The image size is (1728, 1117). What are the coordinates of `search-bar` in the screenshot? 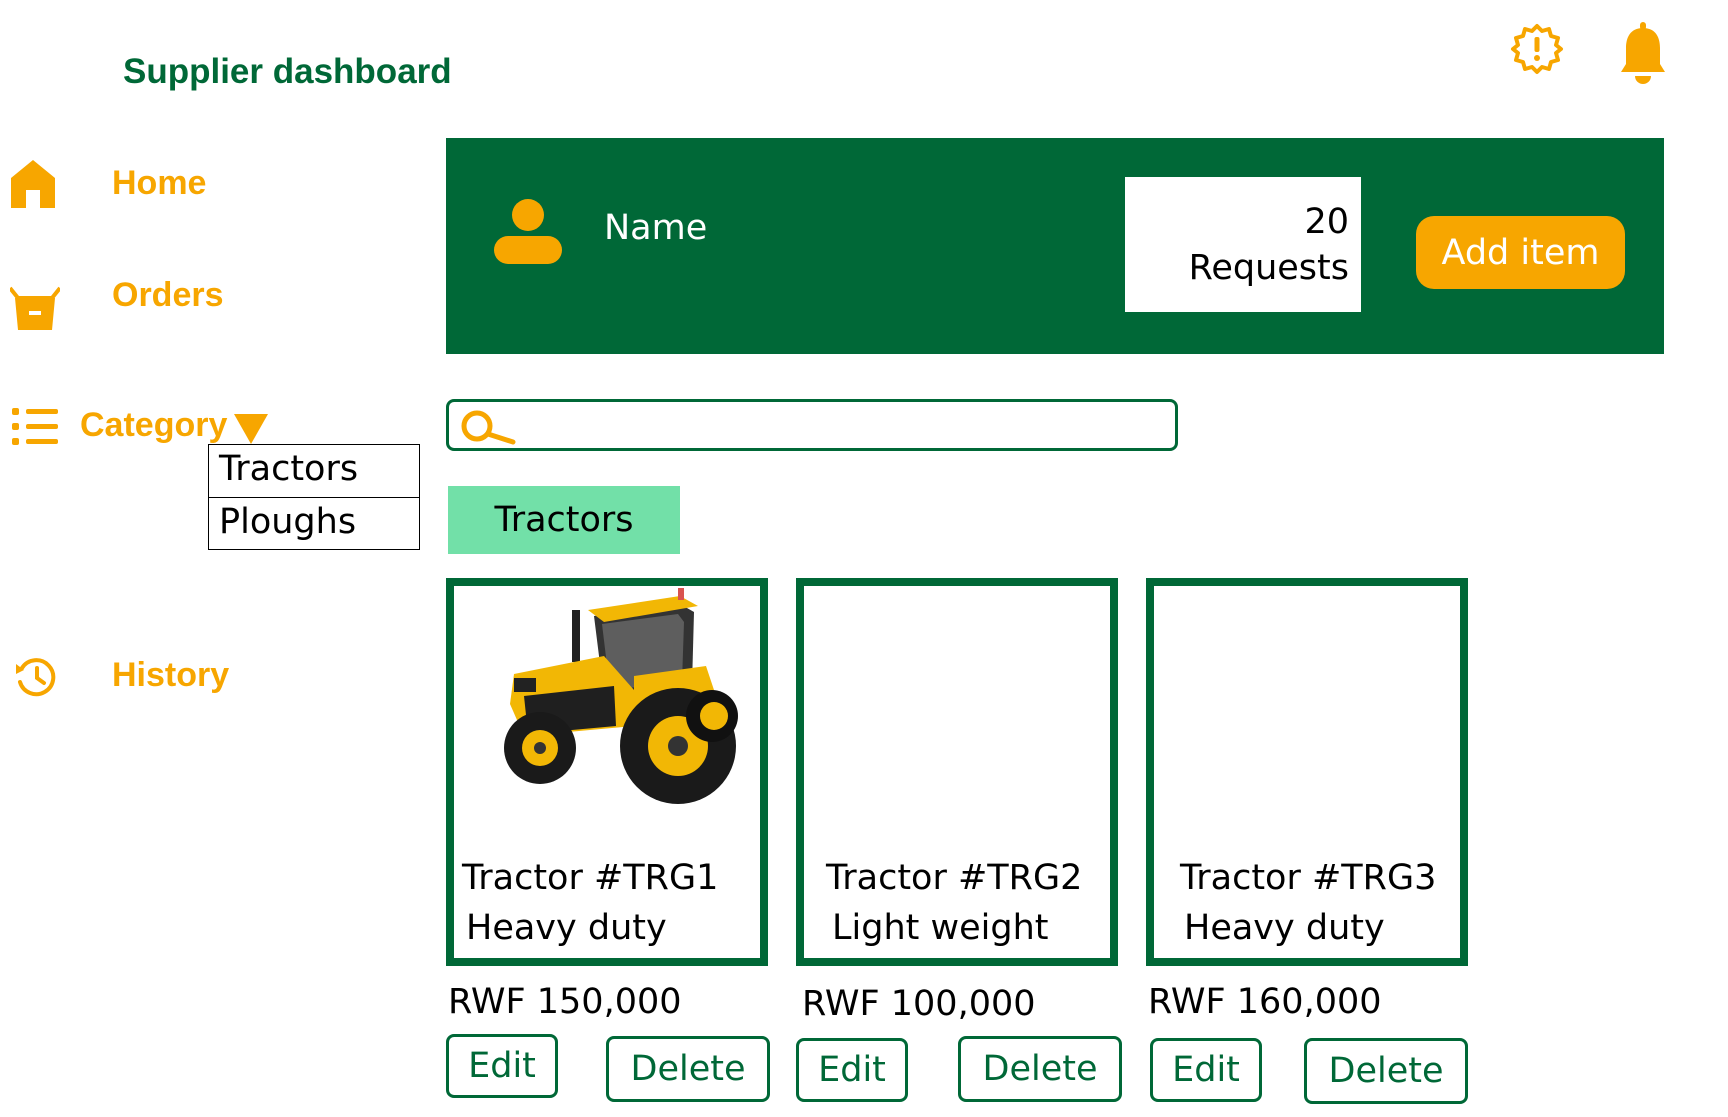 It's located at (812, 425).